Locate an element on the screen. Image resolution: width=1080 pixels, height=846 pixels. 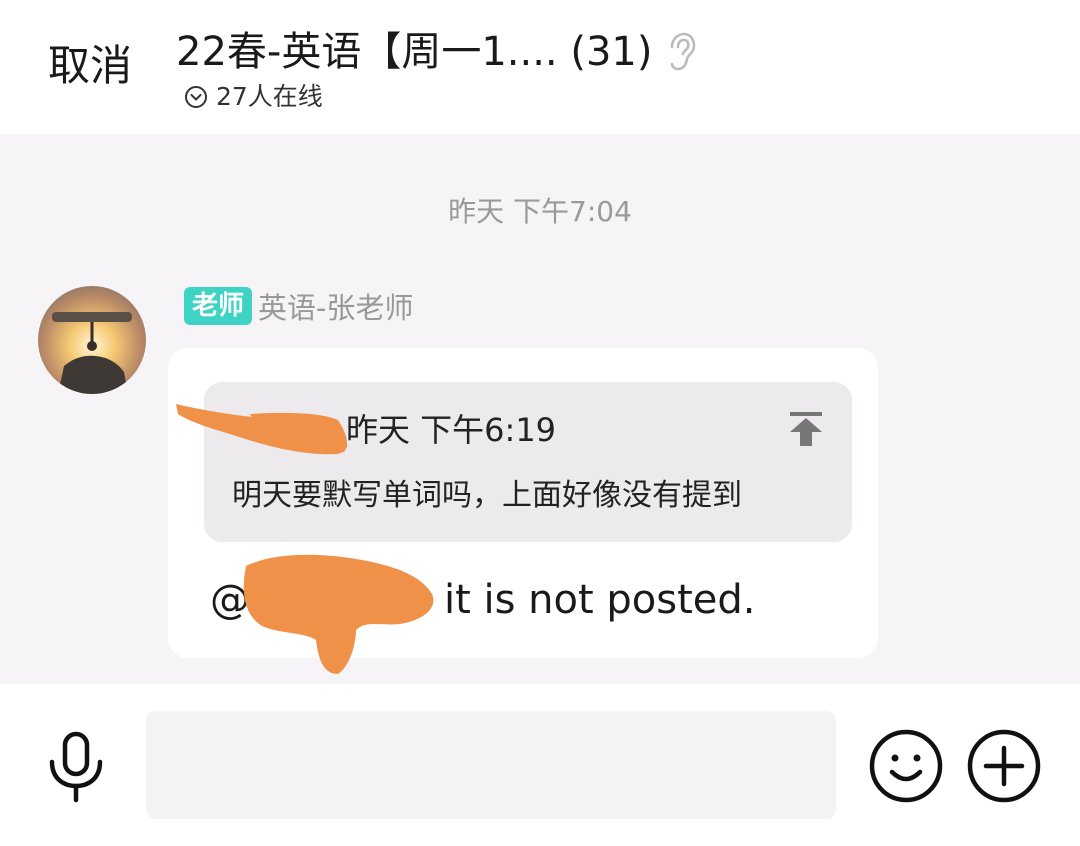
online-status: 27人在线 is located at coordinates (253, 97).